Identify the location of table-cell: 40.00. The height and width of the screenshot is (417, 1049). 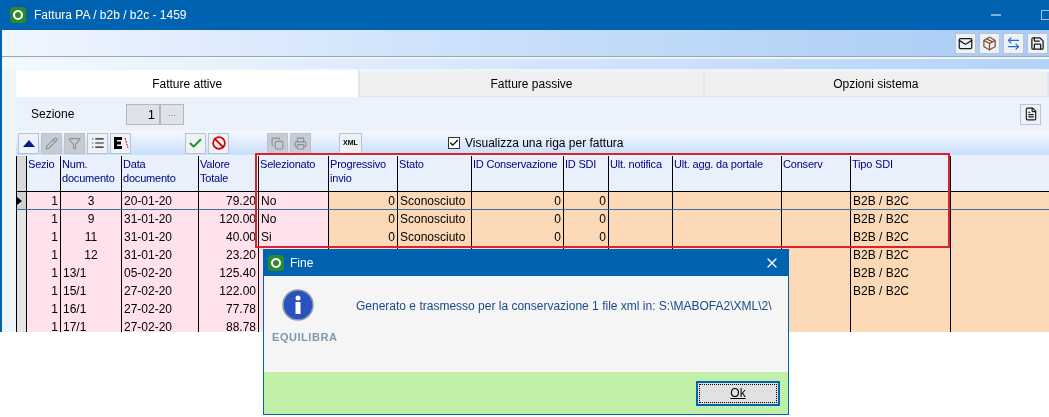
(229, 237).